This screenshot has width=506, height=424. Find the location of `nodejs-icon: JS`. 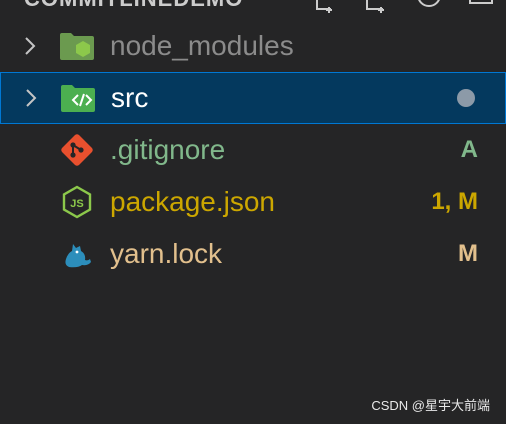

nodejs-icon: JS is located at coordinates (77, 202).